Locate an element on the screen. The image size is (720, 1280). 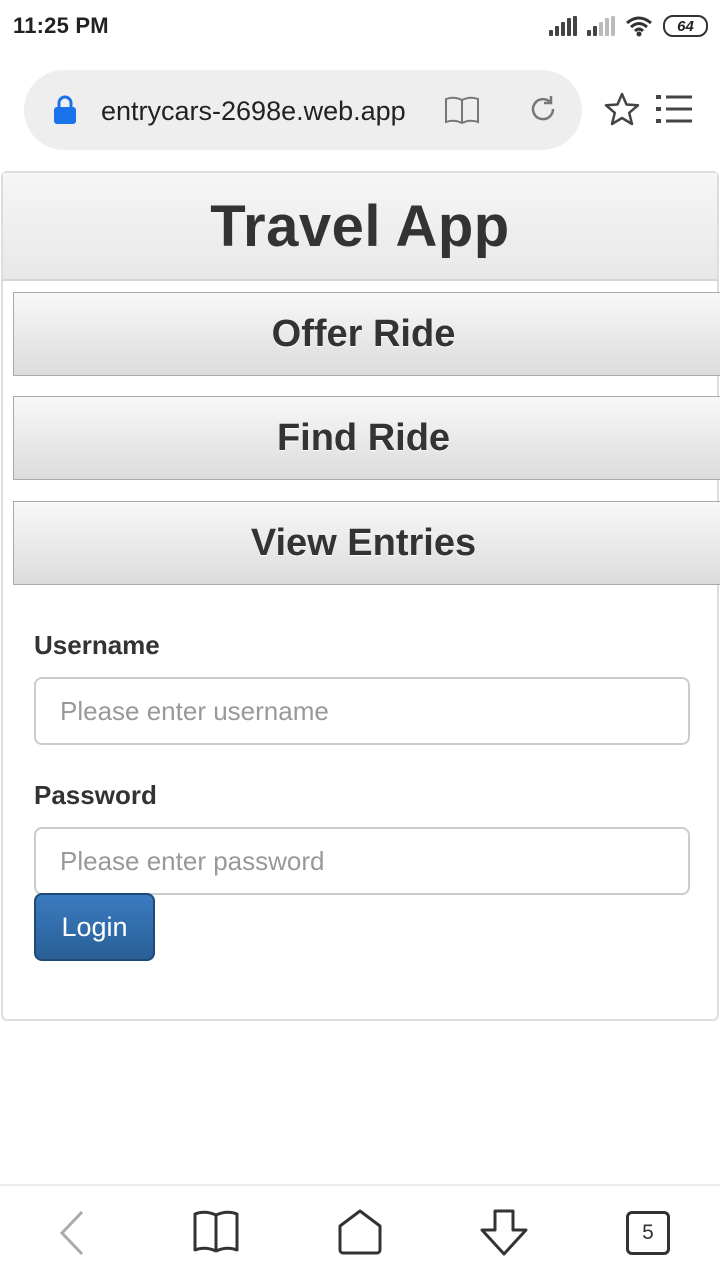
lock-icon is located at coordinates (65, 109).